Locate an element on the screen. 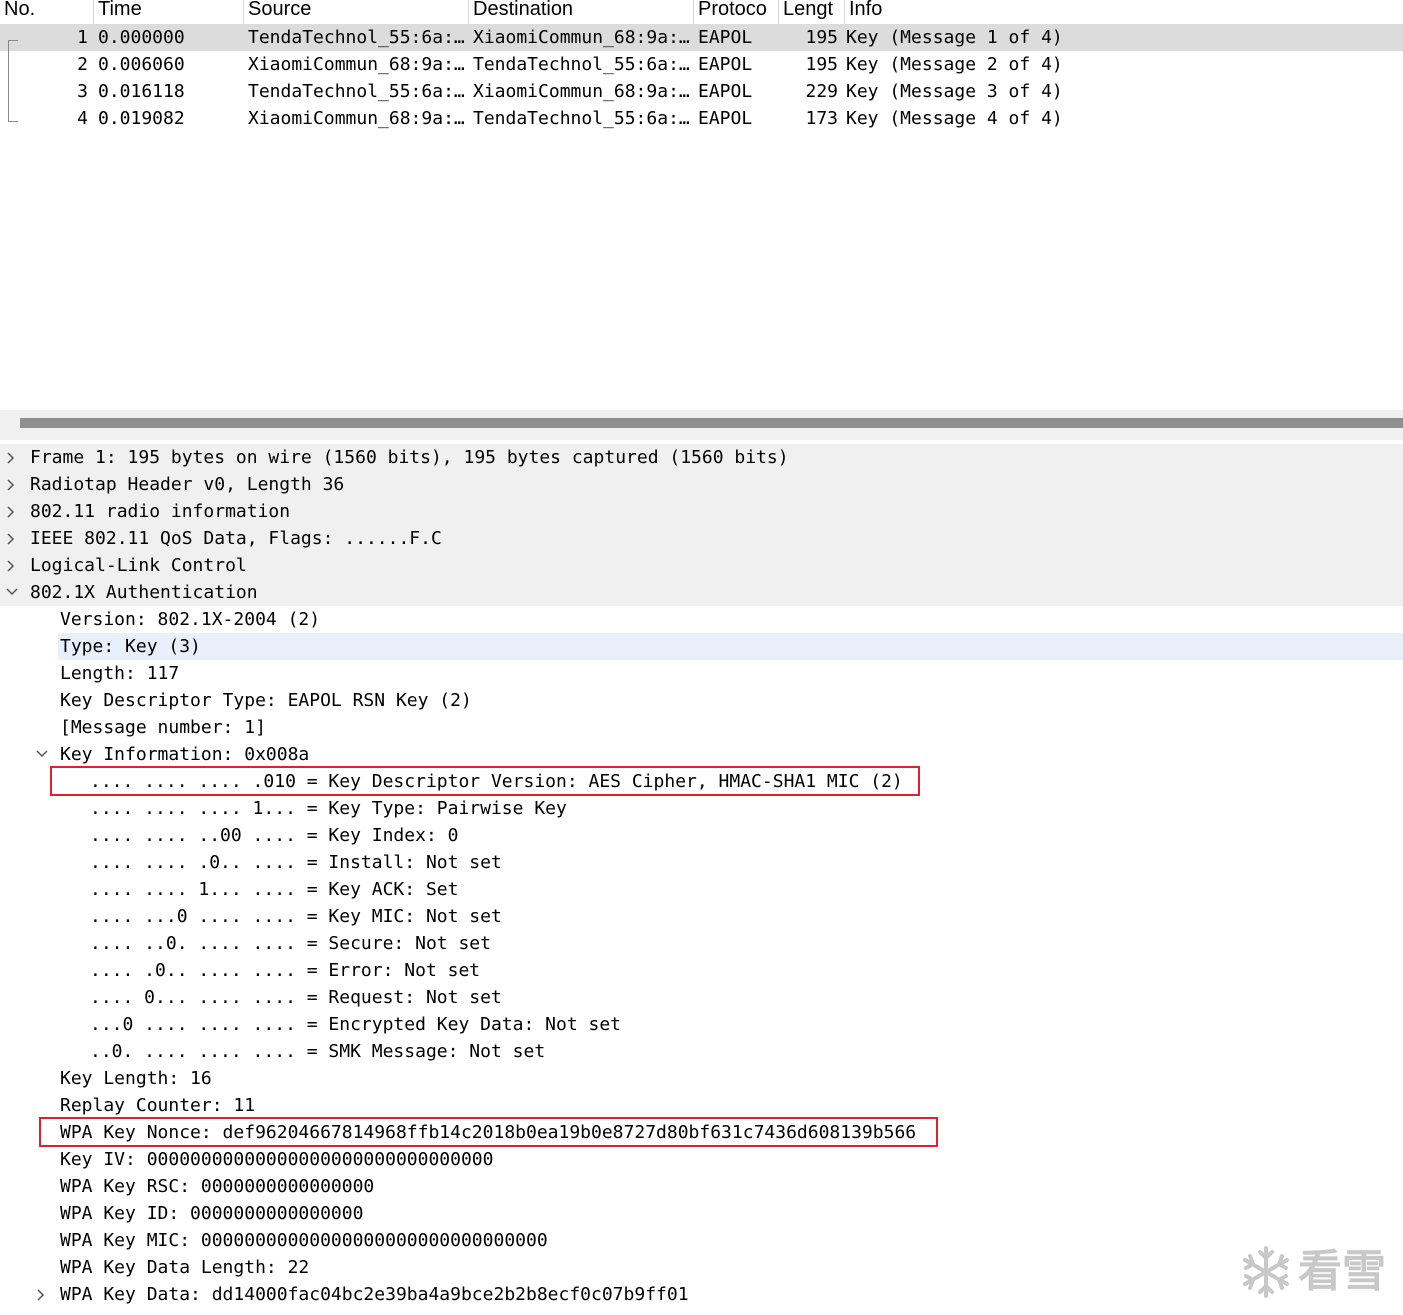  horizontal-scrollbar-thumb is located at coordinates (711, 423).